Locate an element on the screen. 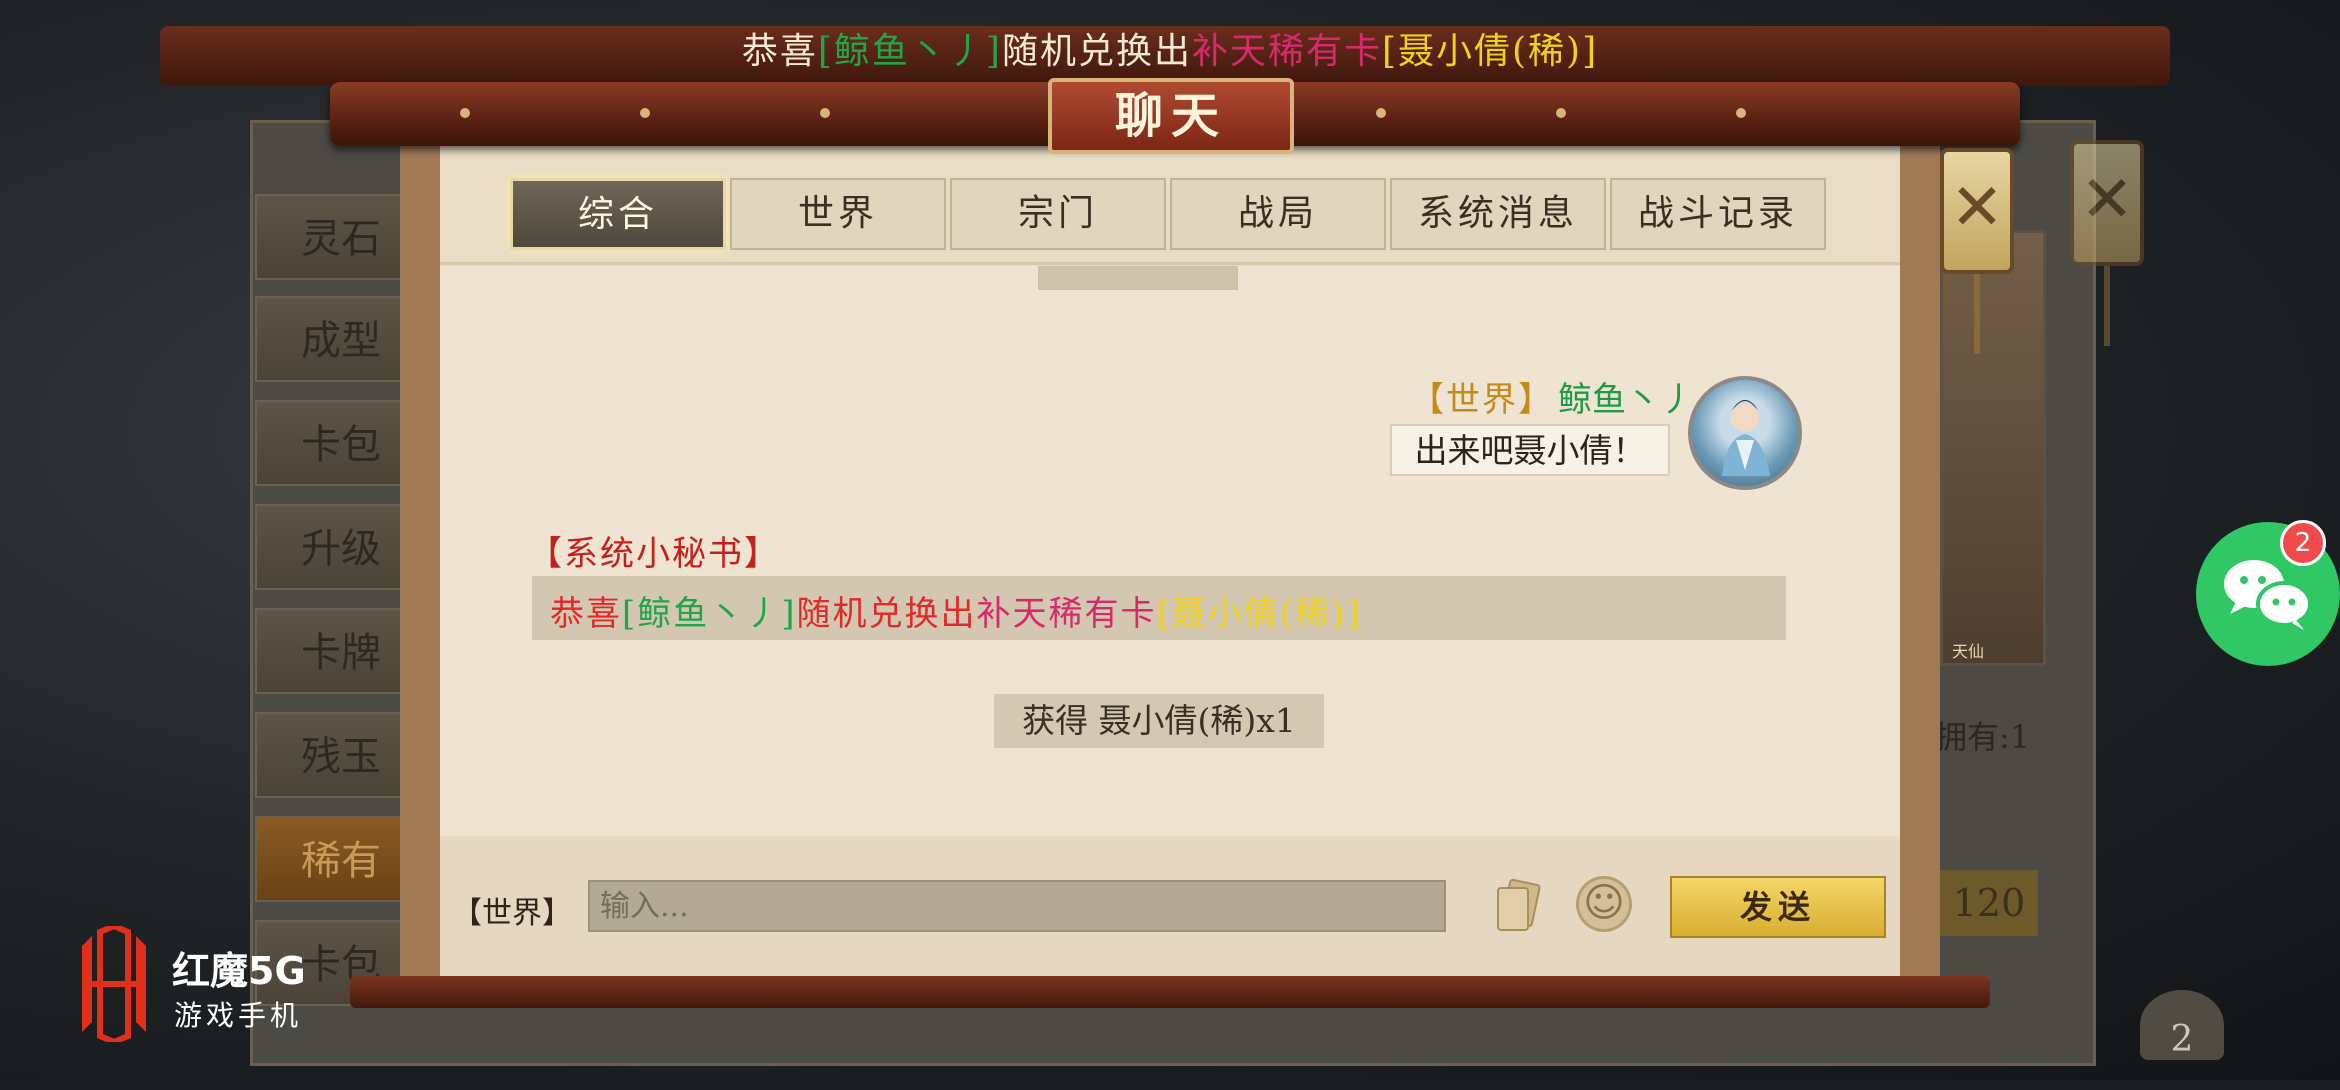 The image size is (2340, 1090). card-icon is located at coordinates (1519, 904).